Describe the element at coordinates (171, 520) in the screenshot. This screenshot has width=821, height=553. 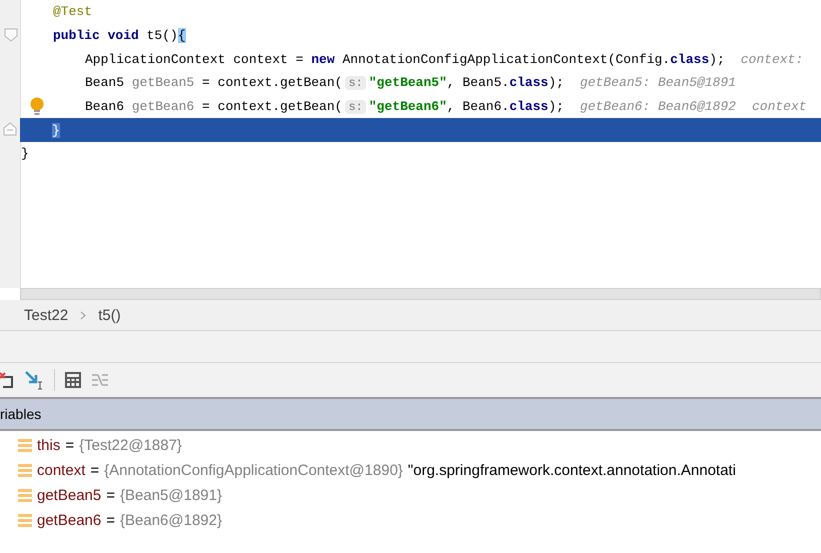
I see `variable-value: {Bean6@1892}` at that location.